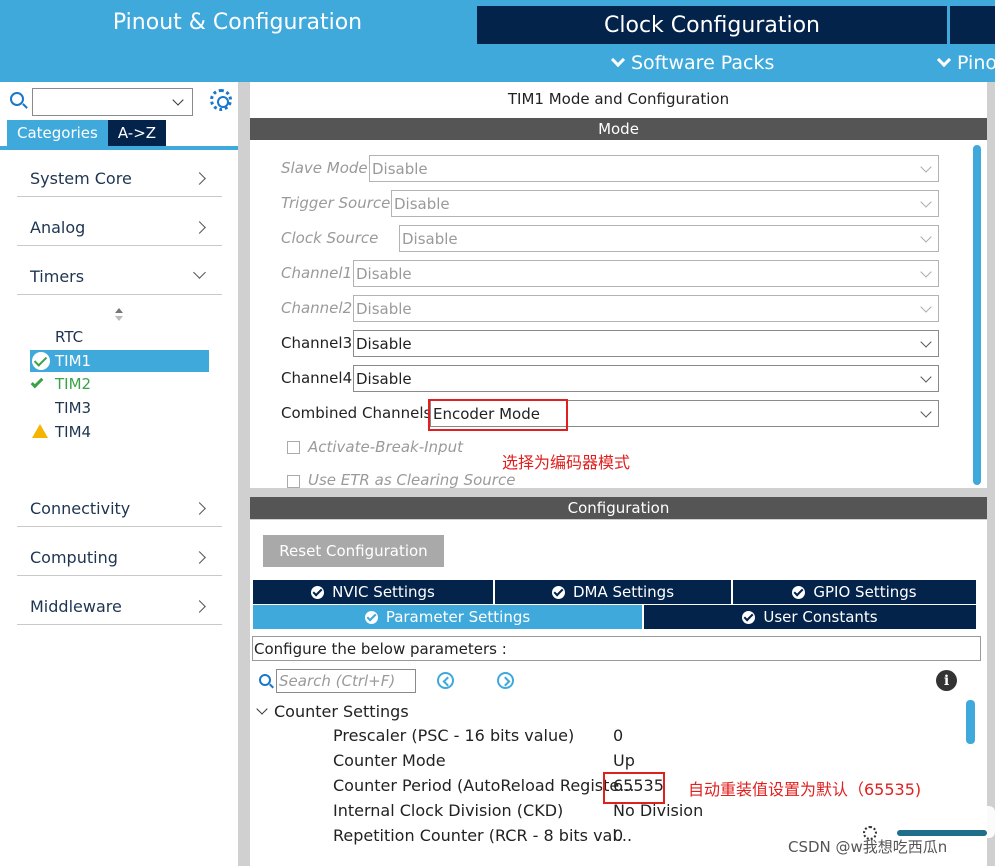 The width and height of the screenshot is (995, 866). Describe the element at coordinates (448, 810) in the screenshot. I see `param-name: Internal Clock Division (CKD)` at that location.